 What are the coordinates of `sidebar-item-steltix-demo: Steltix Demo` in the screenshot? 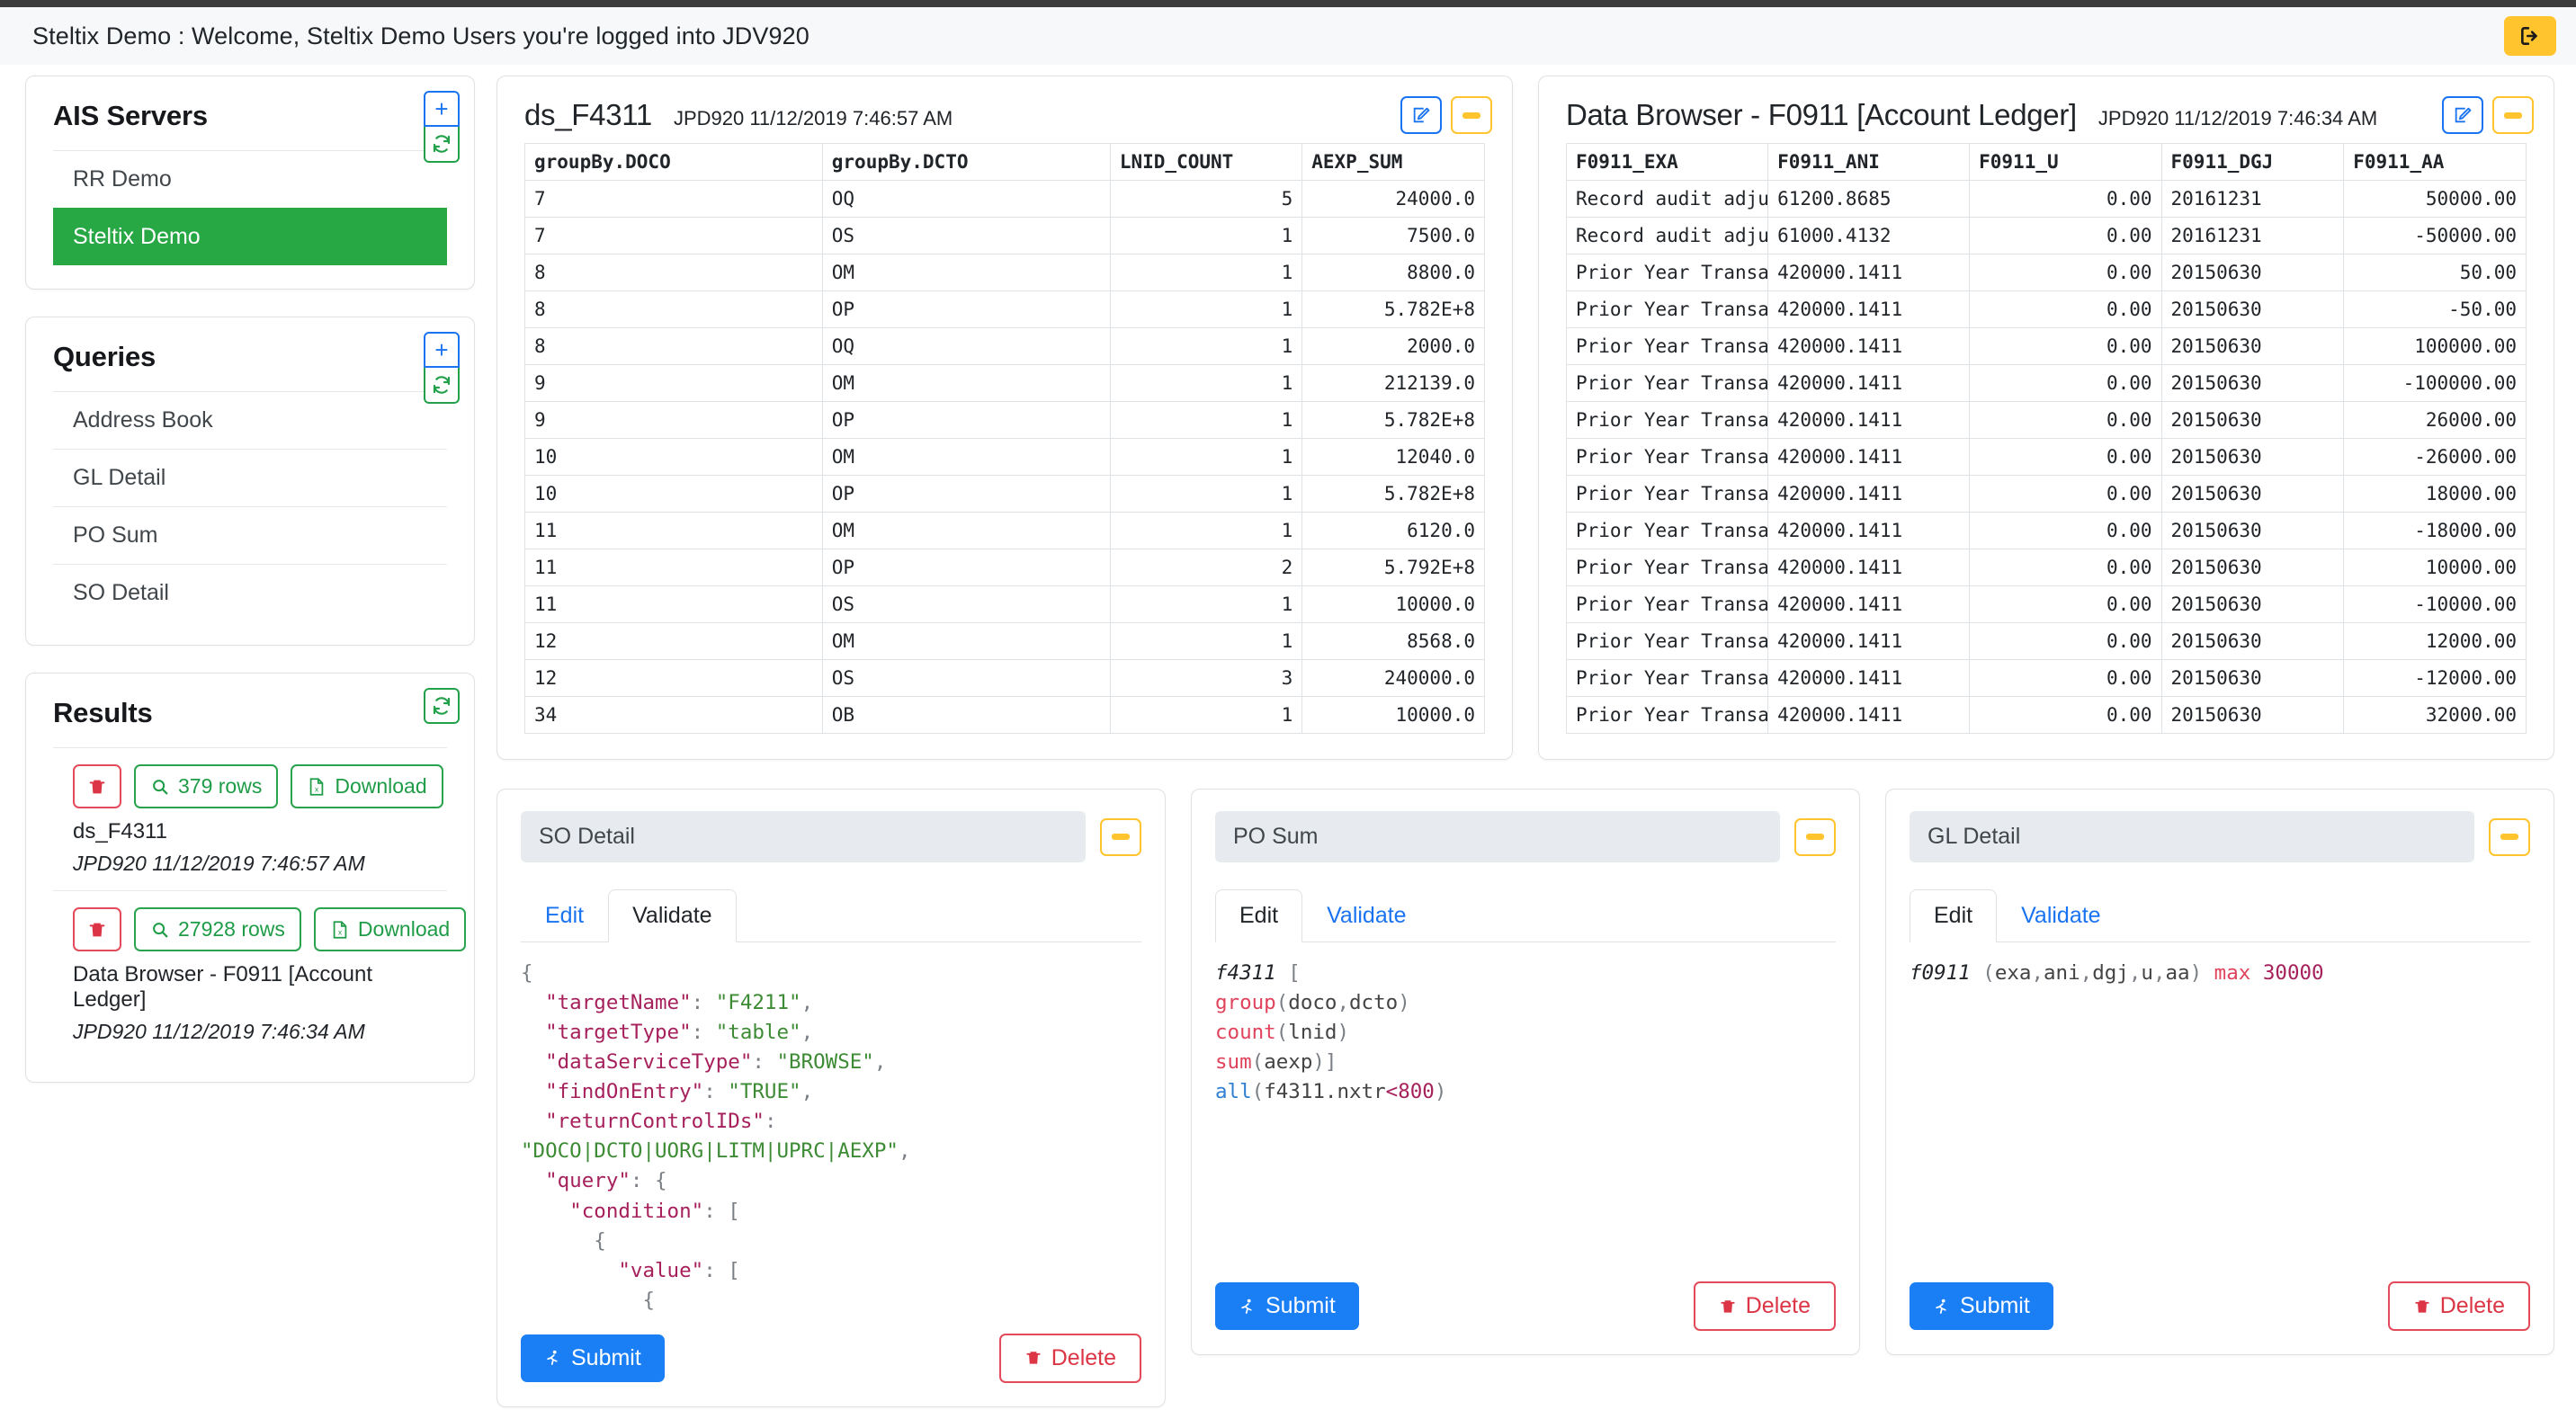 It's located at (250, 236).